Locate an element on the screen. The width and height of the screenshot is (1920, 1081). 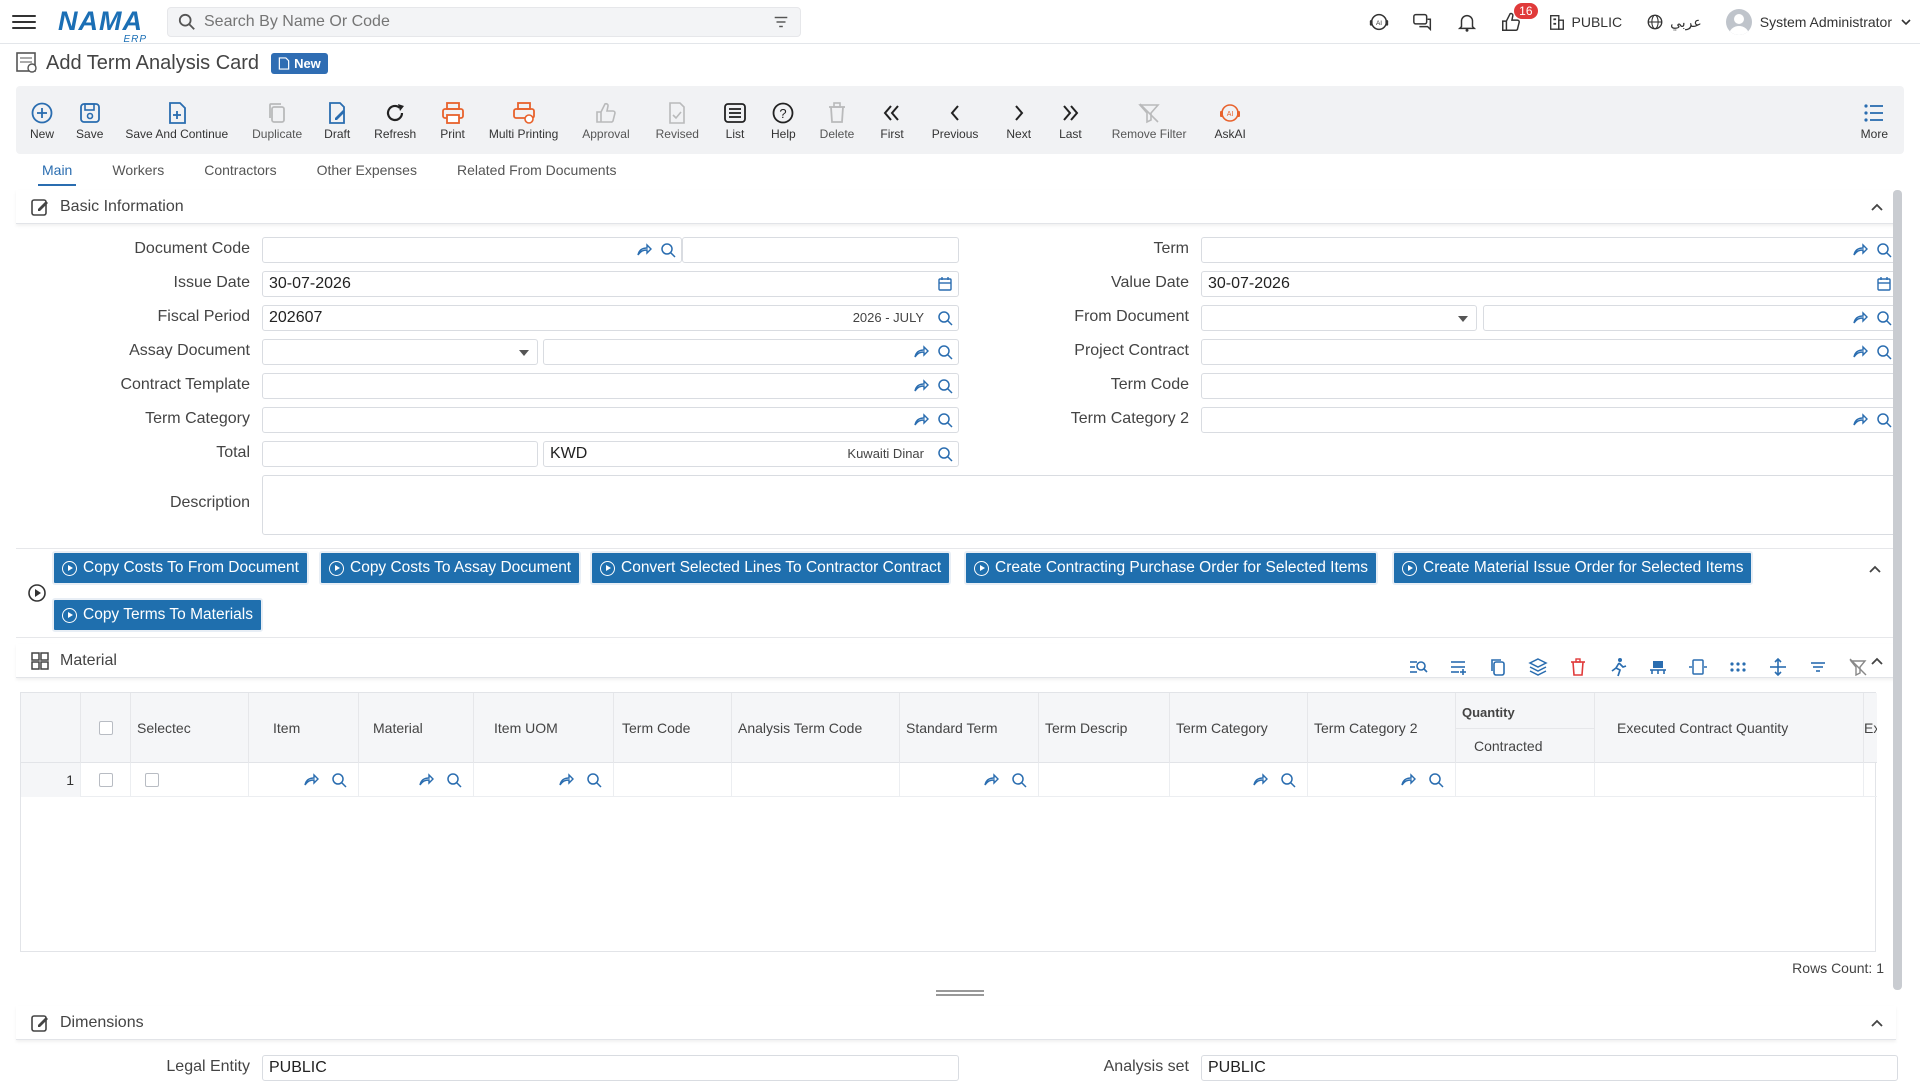
term-category-cell is located at coordinates (1239, 780).